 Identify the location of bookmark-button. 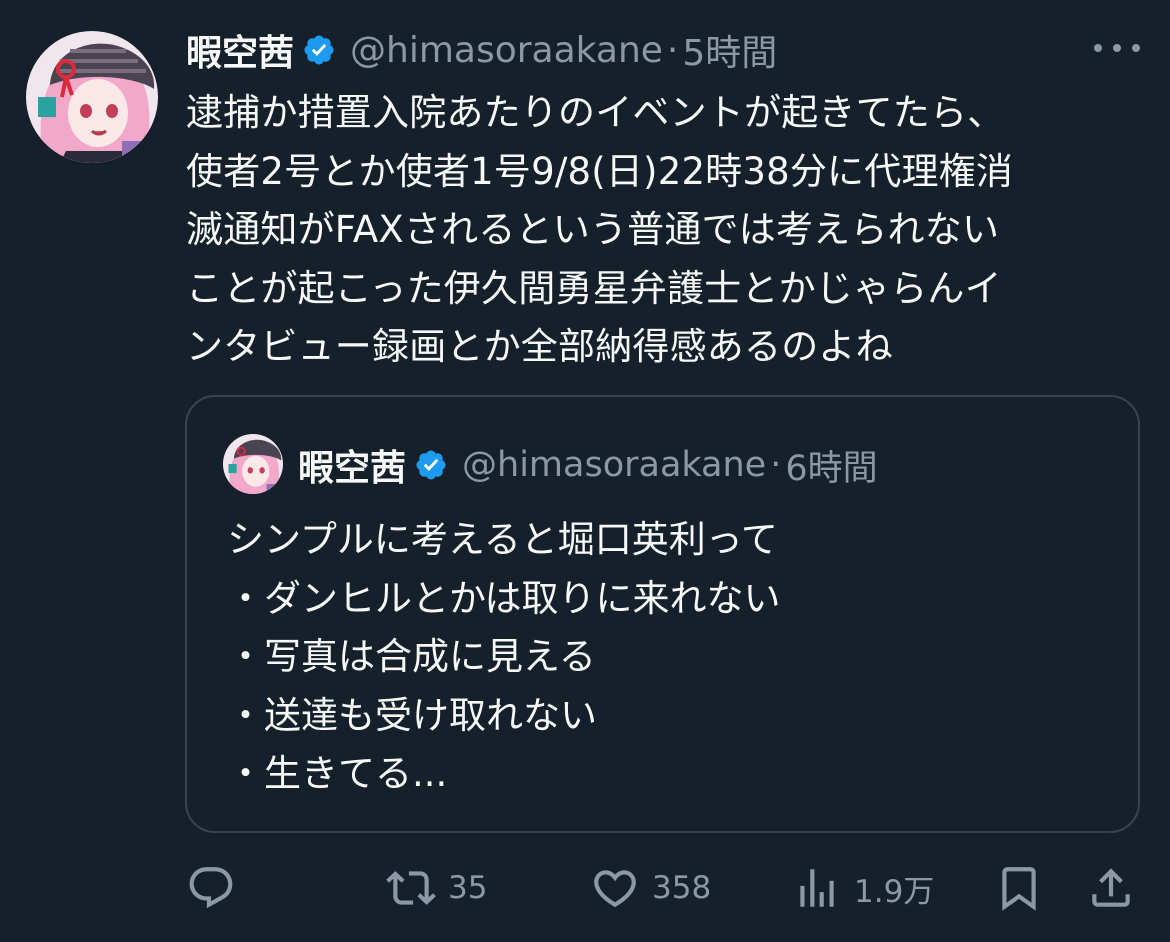
(1019, 888).